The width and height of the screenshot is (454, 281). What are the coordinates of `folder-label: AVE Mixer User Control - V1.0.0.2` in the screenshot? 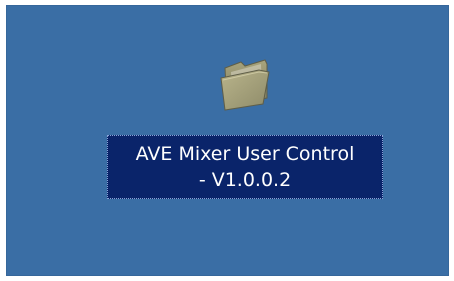 It's located at (245, 167).